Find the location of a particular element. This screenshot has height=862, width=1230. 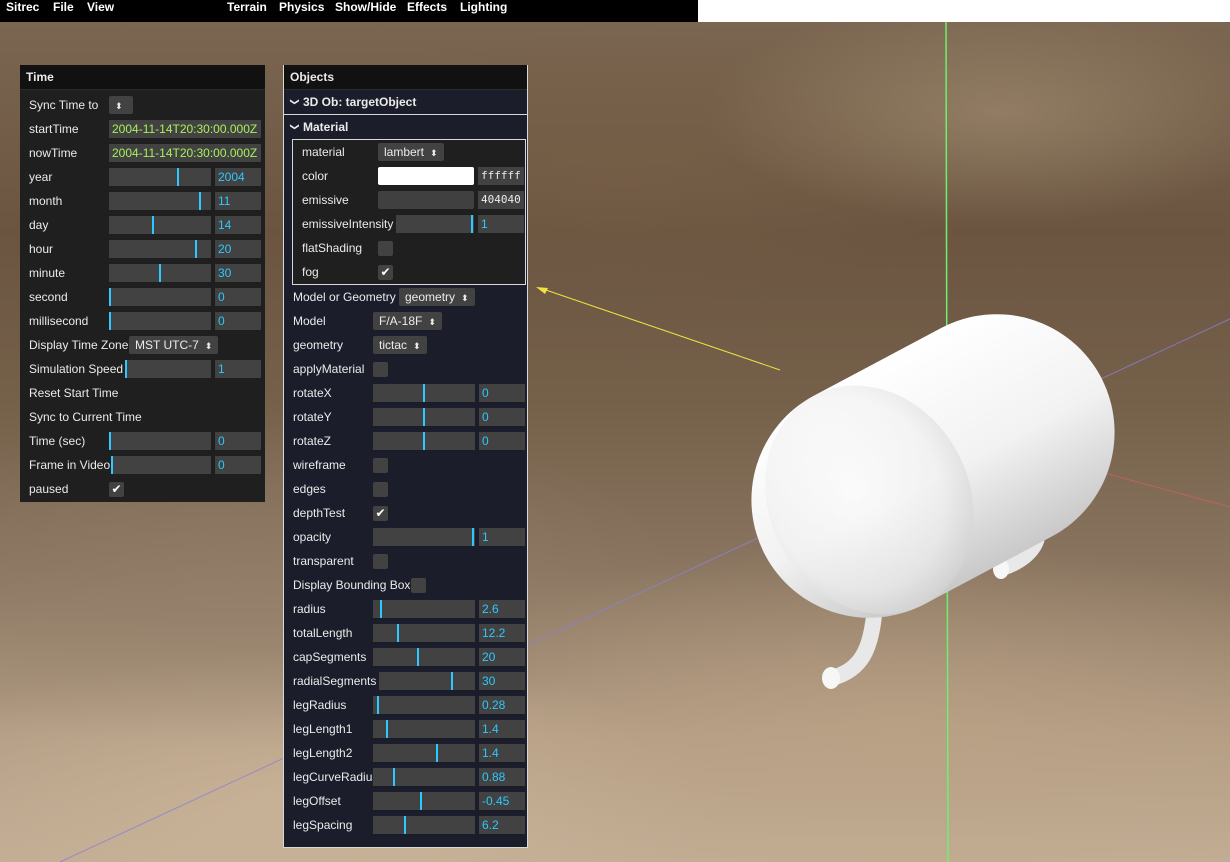

opacity-input: 1 is located at coordinates (502, 537).